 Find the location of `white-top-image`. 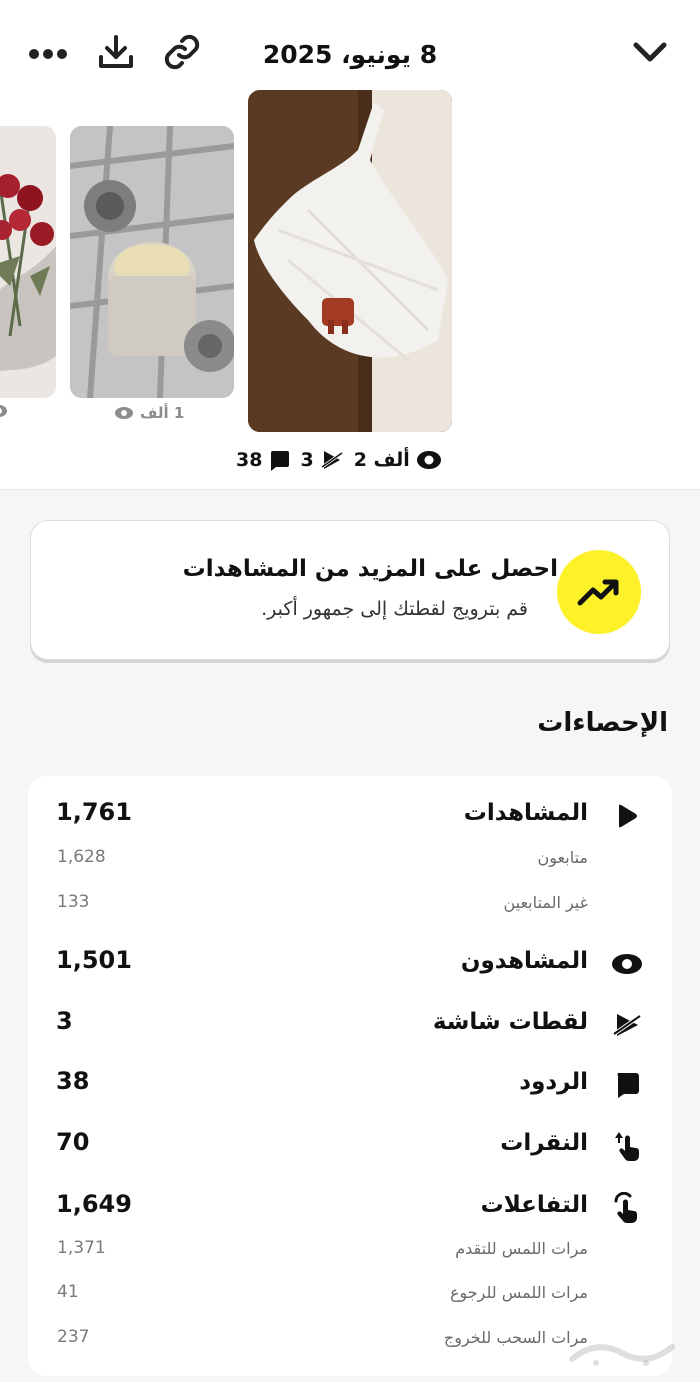

white-top-image is located at coordinates (350, 261).